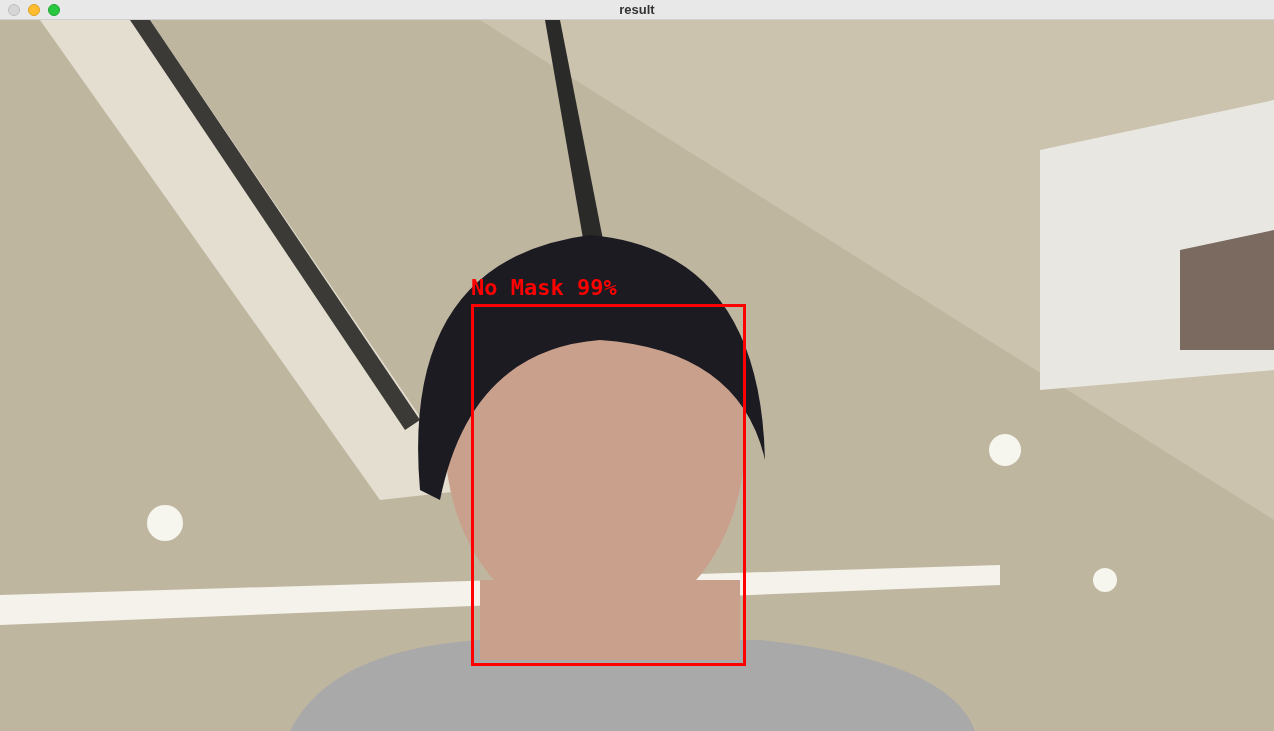  What do you see at coordinates (544, 288) in the screenshot?
I see `detection-label: No Mask 99%` at bounding box center [544, 288].